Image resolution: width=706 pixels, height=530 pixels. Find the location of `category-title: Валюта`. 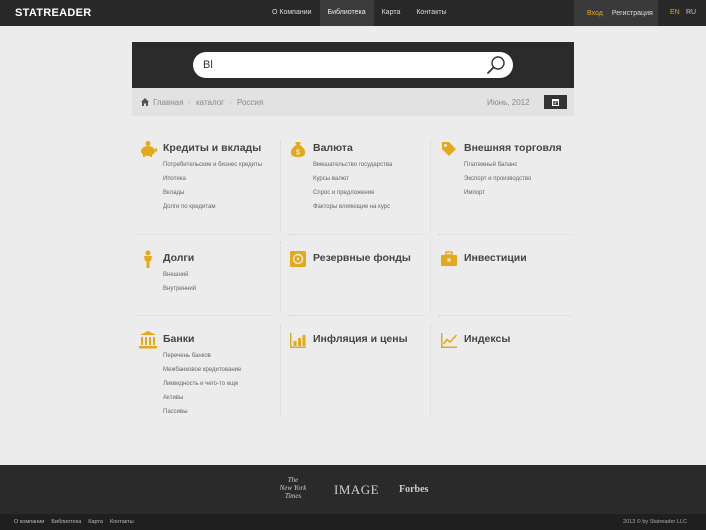

category-title: Валюта is located at coordinates (333, 148).